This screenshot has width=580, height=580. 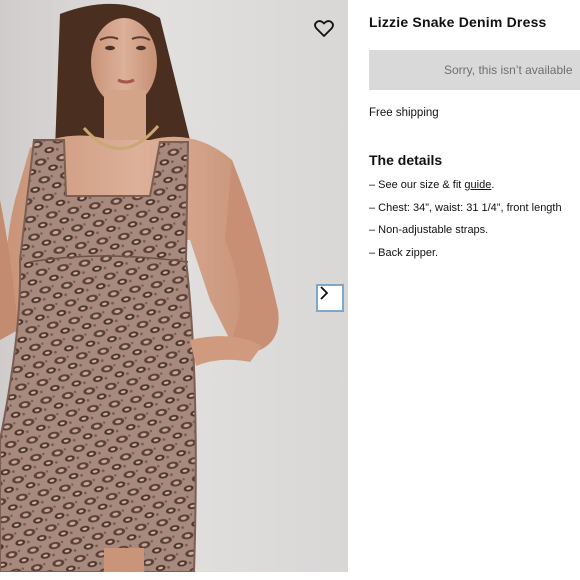 I want to click on list-item: – Back zipper., so click(x=404, y=252).